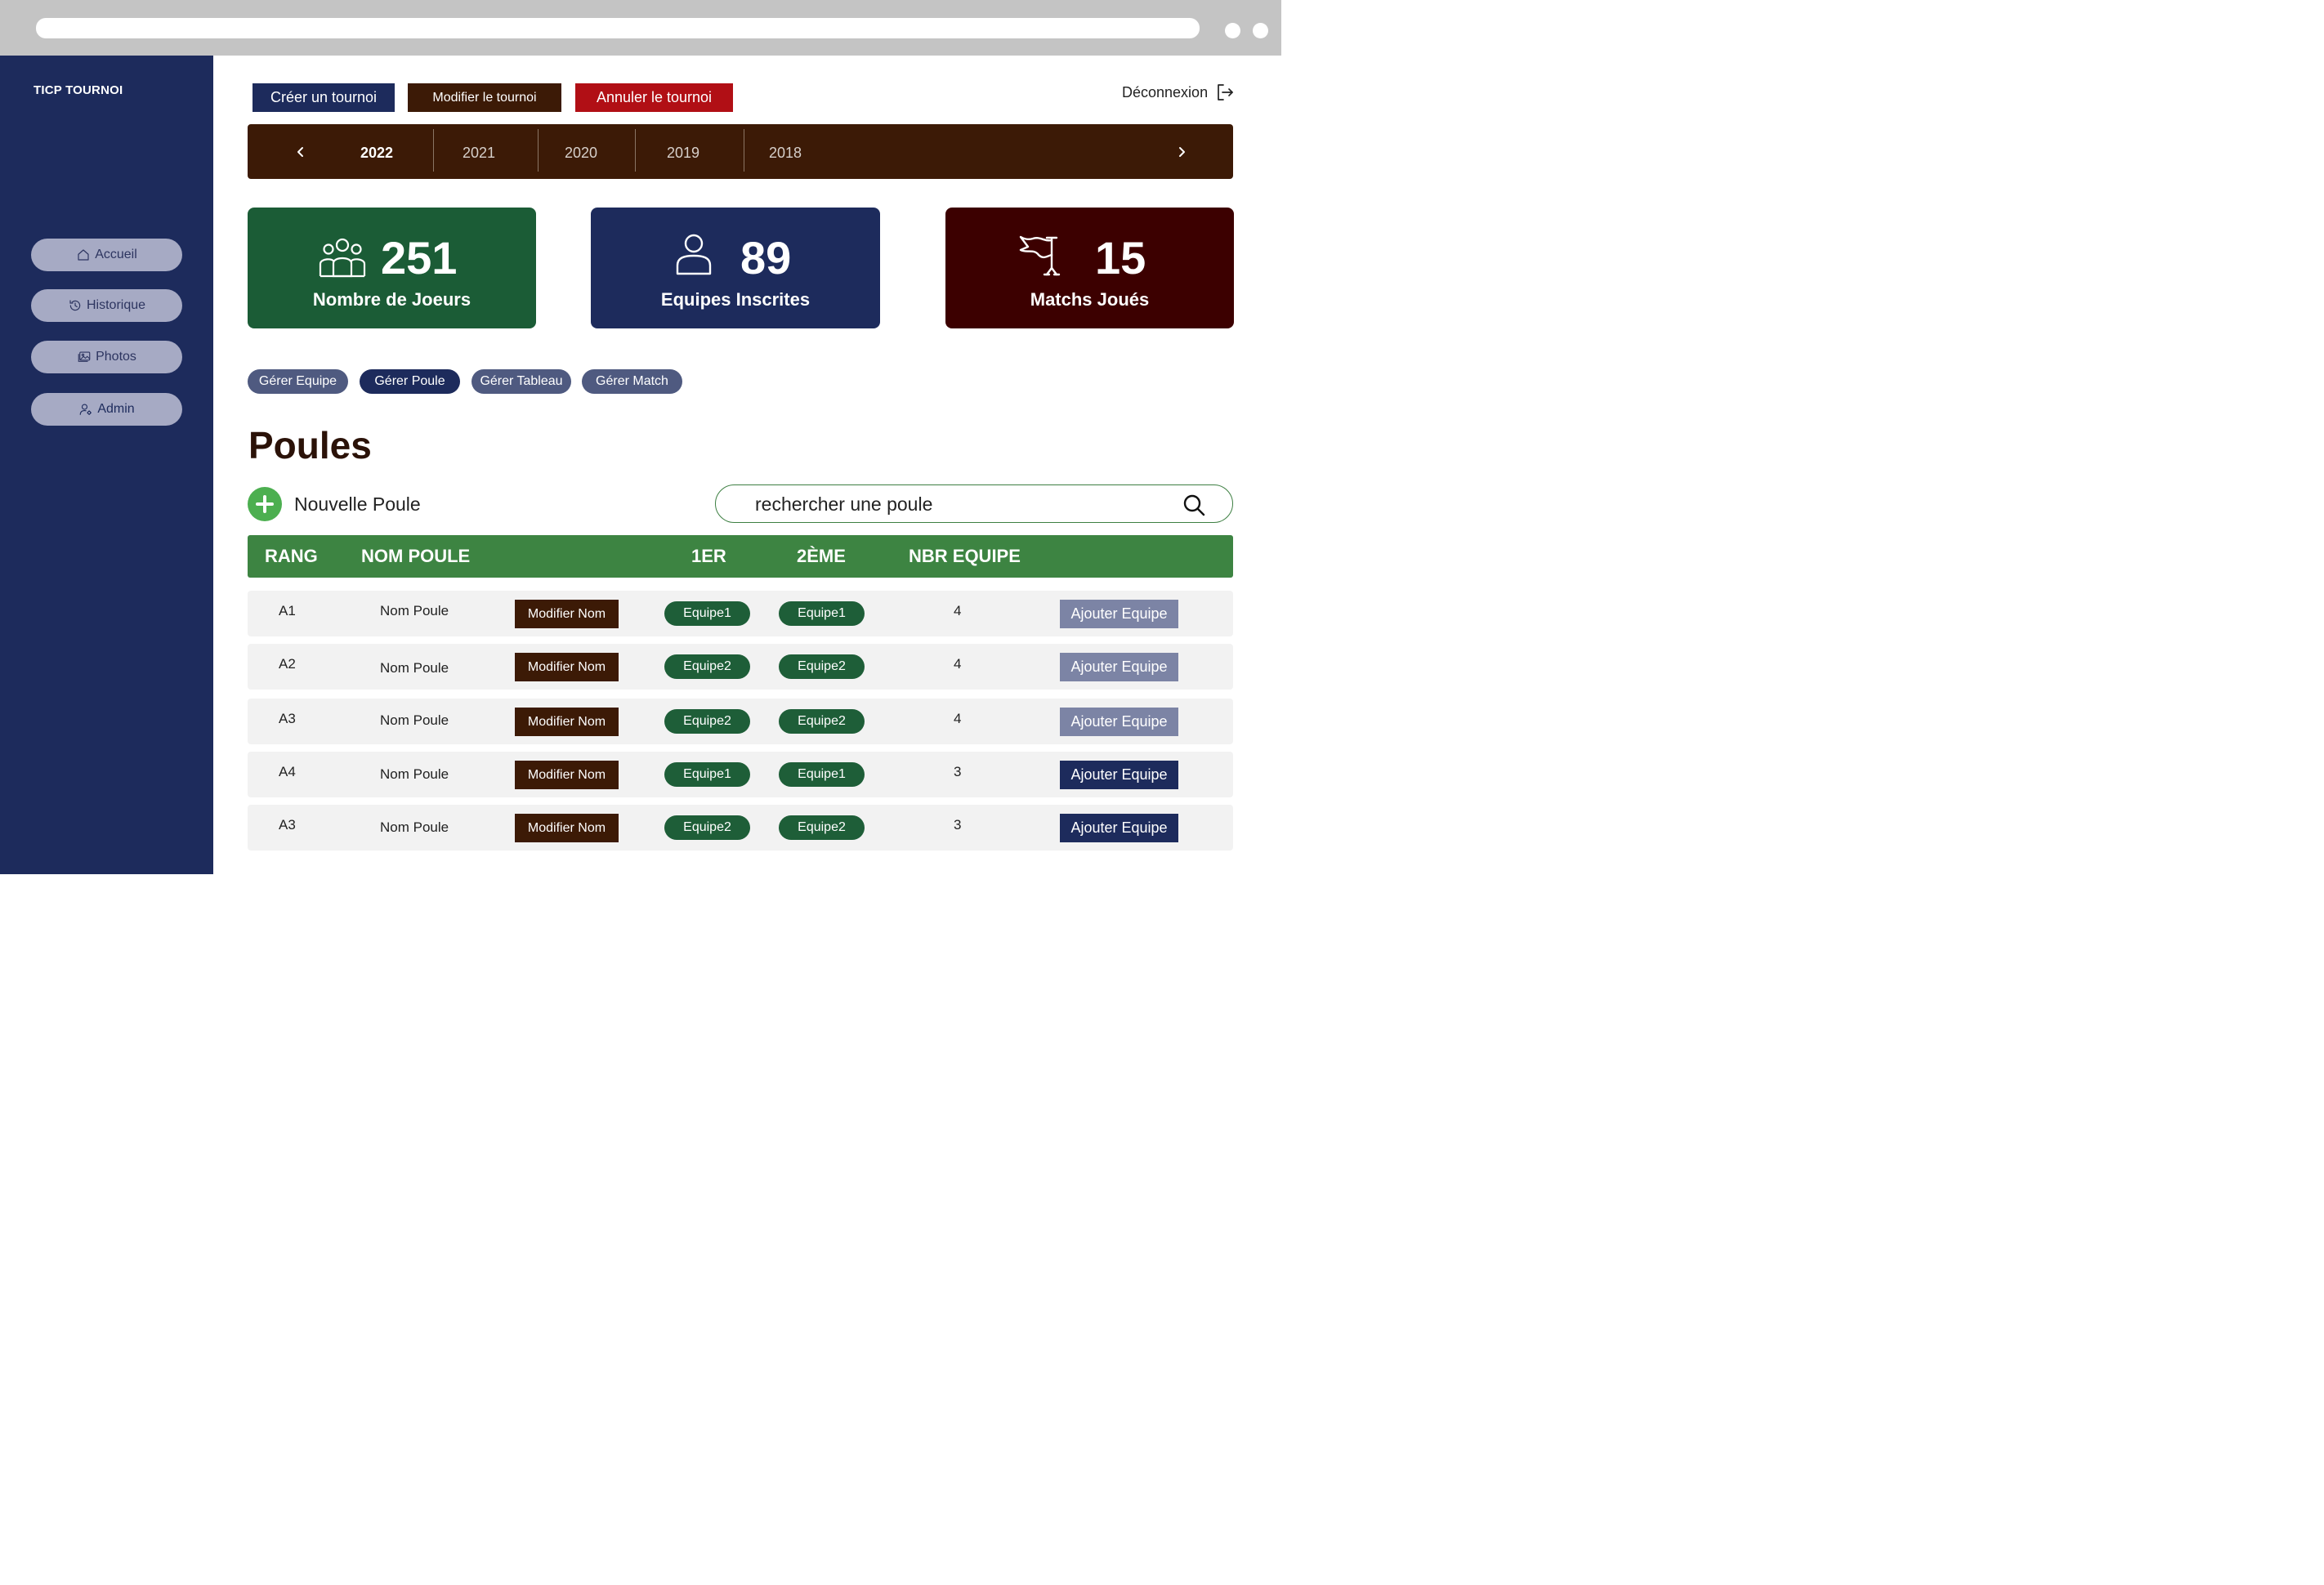  What do you see at coordinates (479, 153) in the screenshot?
I see `year-tab-2021: 2021` at bounding box center [479, 153].